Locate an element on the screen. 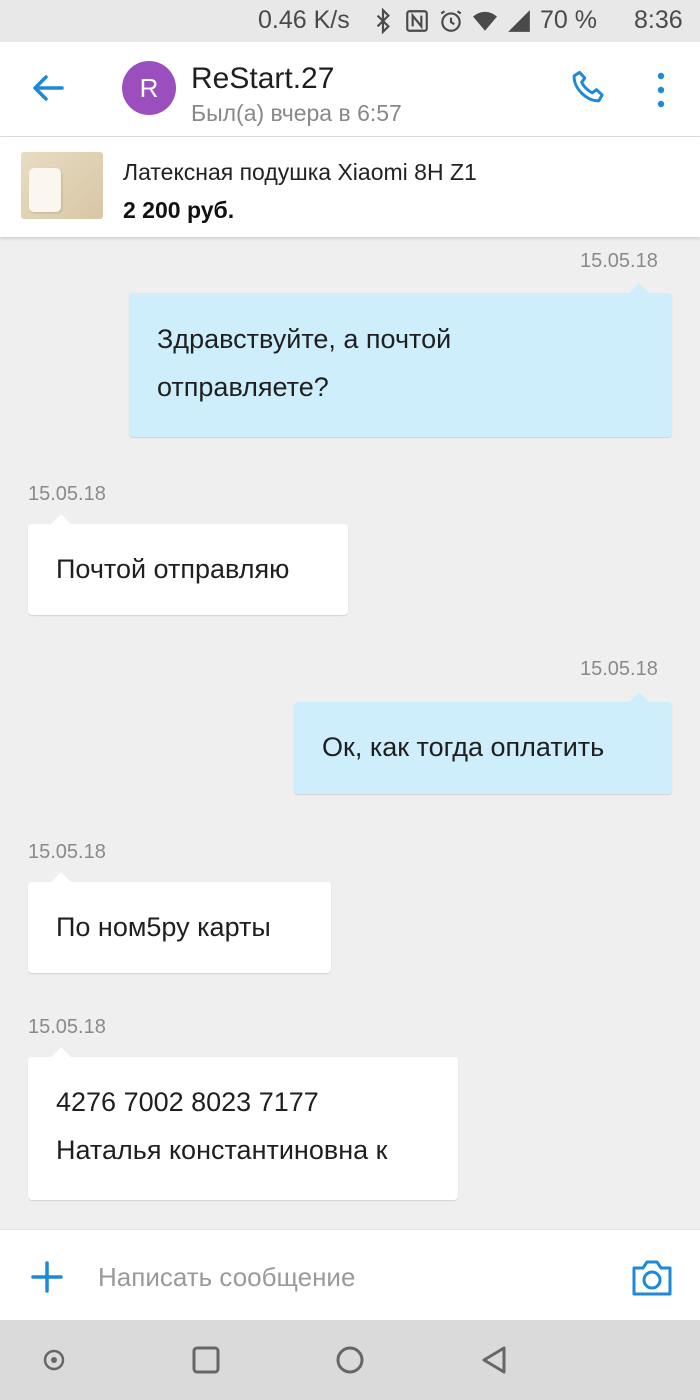  status-bar: 0.46 K/s 70 % 8:36 is located at coordinates (350, 21).